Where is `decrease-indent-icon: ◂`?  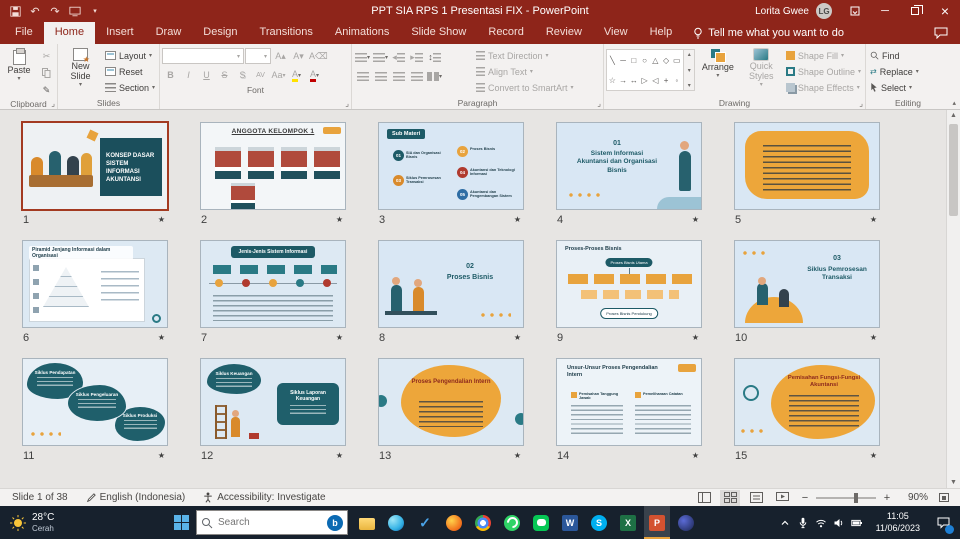
decrease-indent-icon: ◂ is located at coordinates (398, 57).